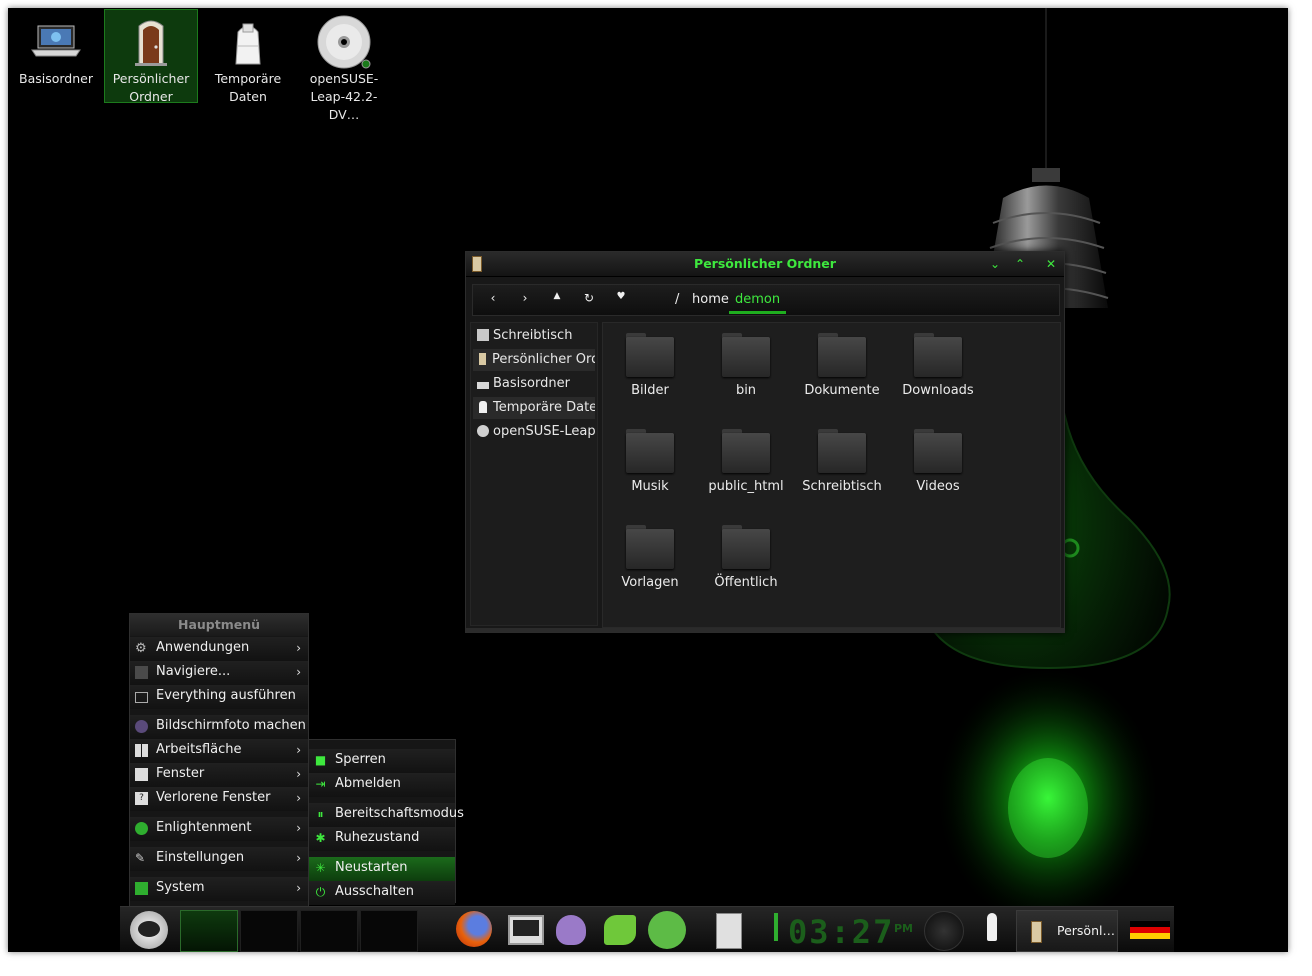 The image size is (1312, 976). I want to click on submenu-item-neustarten: ✳ Neustarten, so click(382, 869).